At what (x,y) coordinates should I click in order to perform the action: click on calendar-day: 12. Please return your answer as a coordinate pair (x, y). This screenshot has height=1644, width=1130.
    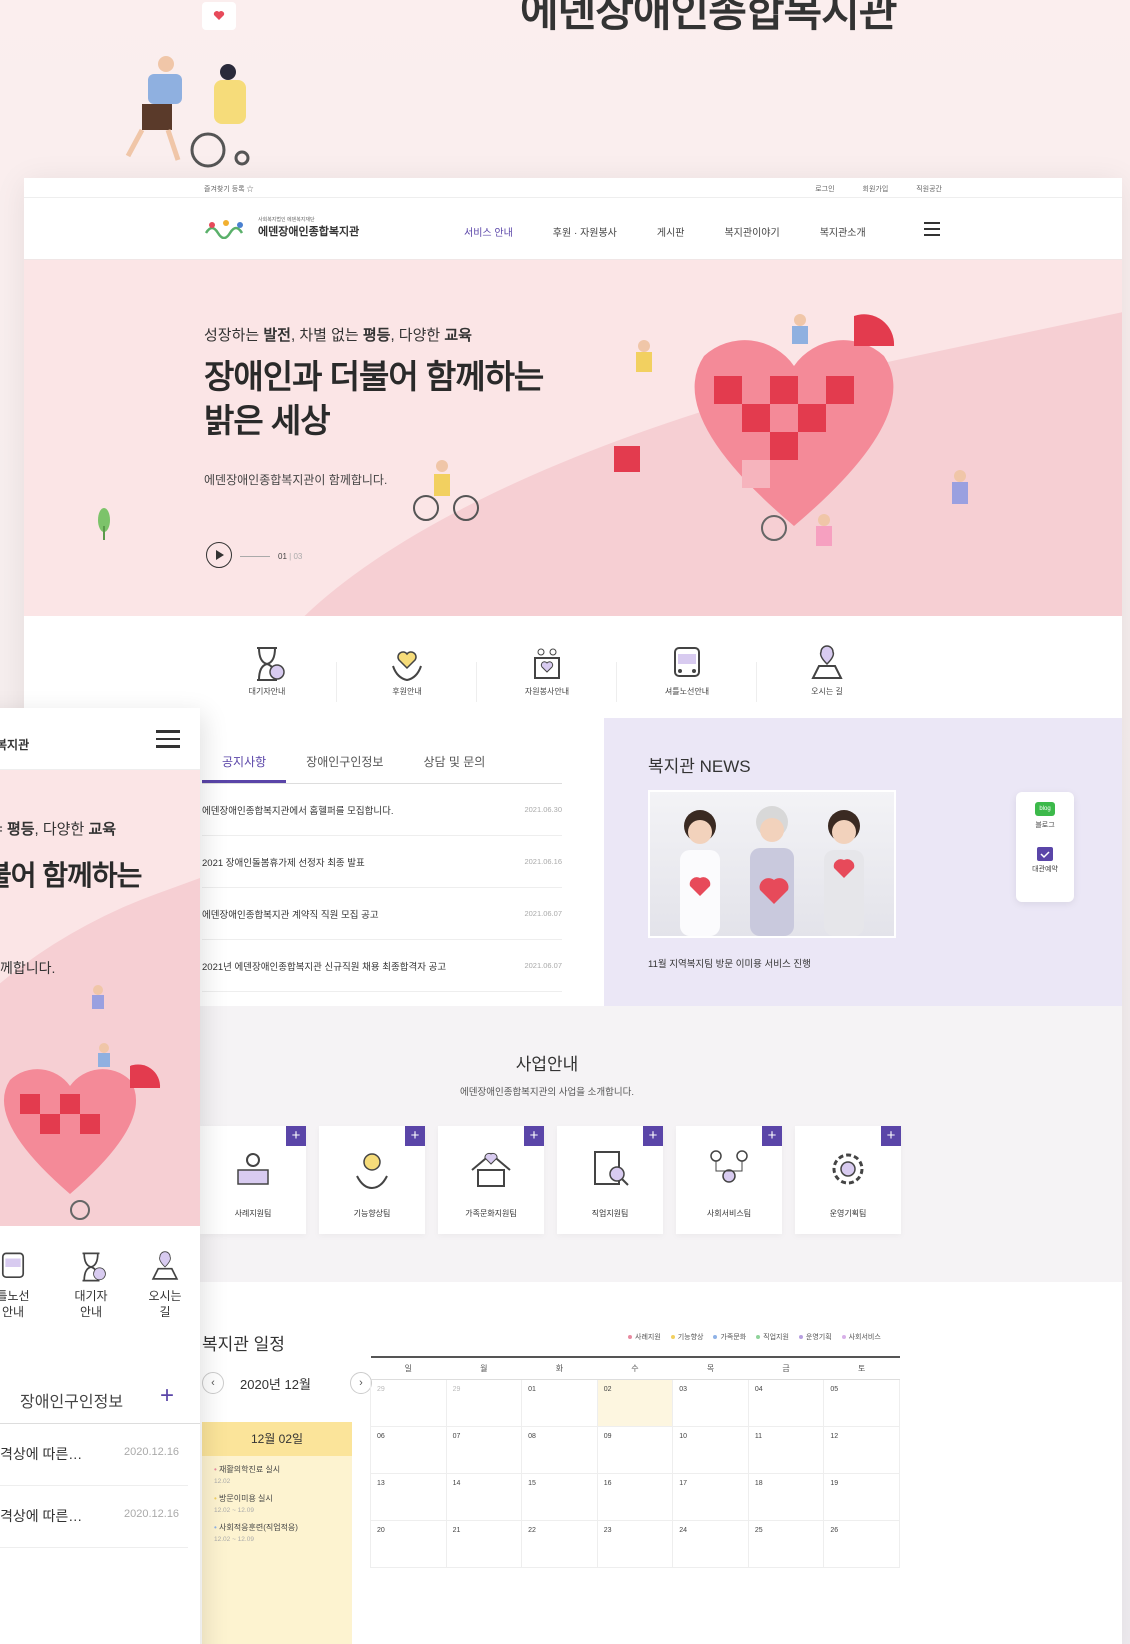
    Looking at the image, I should click on (861, 1449).